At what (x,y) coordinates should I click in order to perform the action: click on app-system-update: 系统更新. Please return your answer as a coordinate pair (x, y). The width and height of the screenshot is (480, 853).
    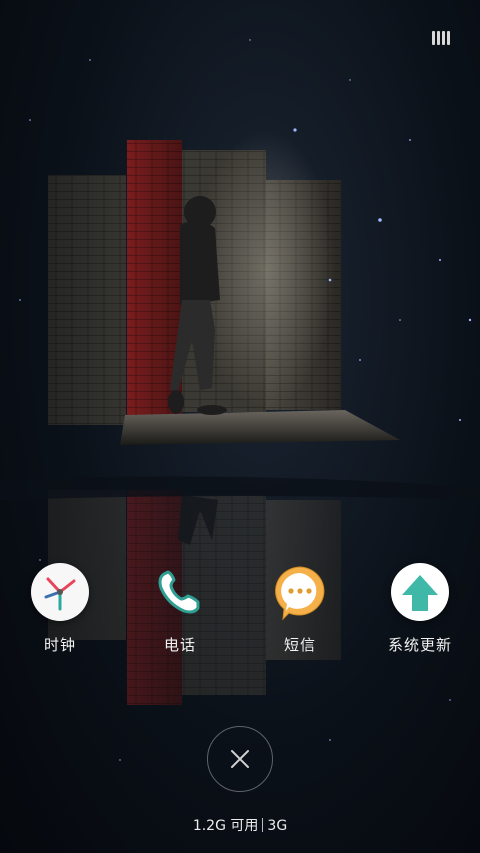
    Looking at the image, I should click on (420, 609).